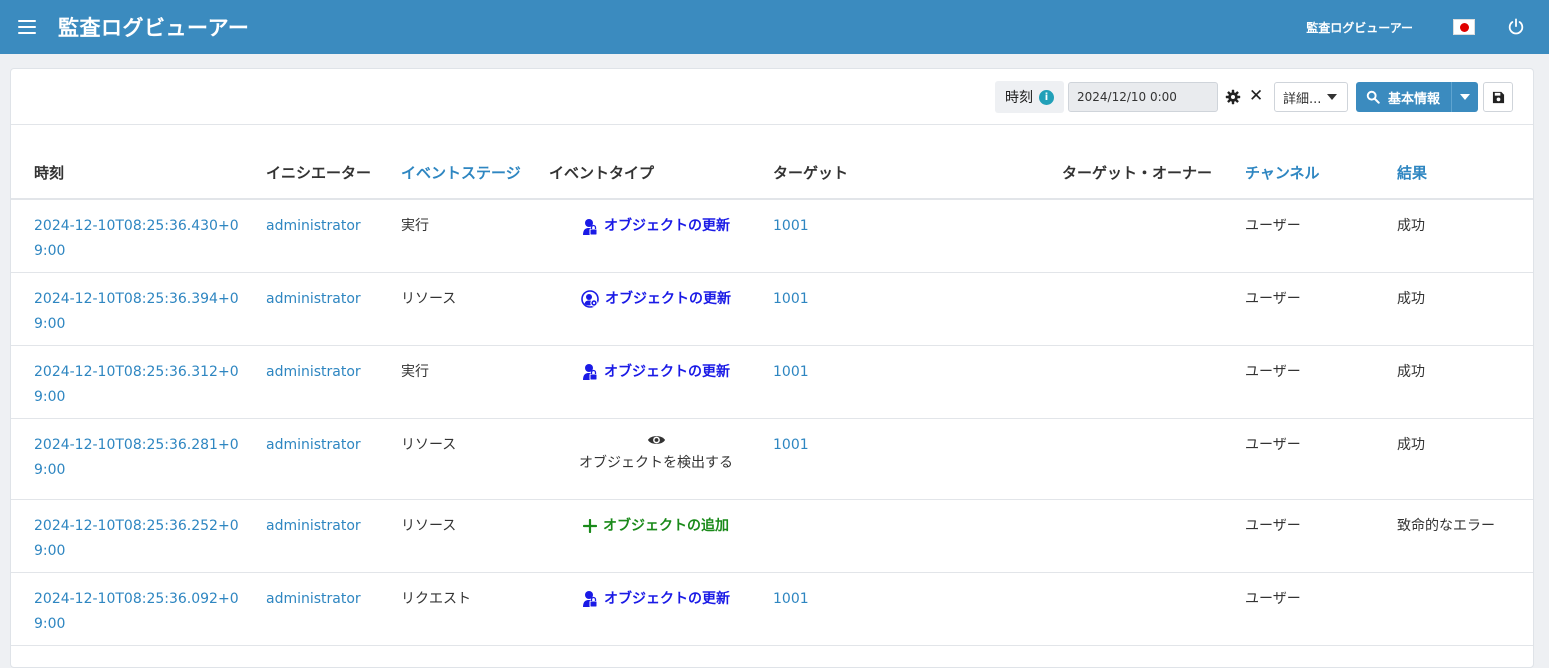  Describe the element at coordinates (1019, 98) in the screenshot. I see `time-filter-text: 時刻` at that location.